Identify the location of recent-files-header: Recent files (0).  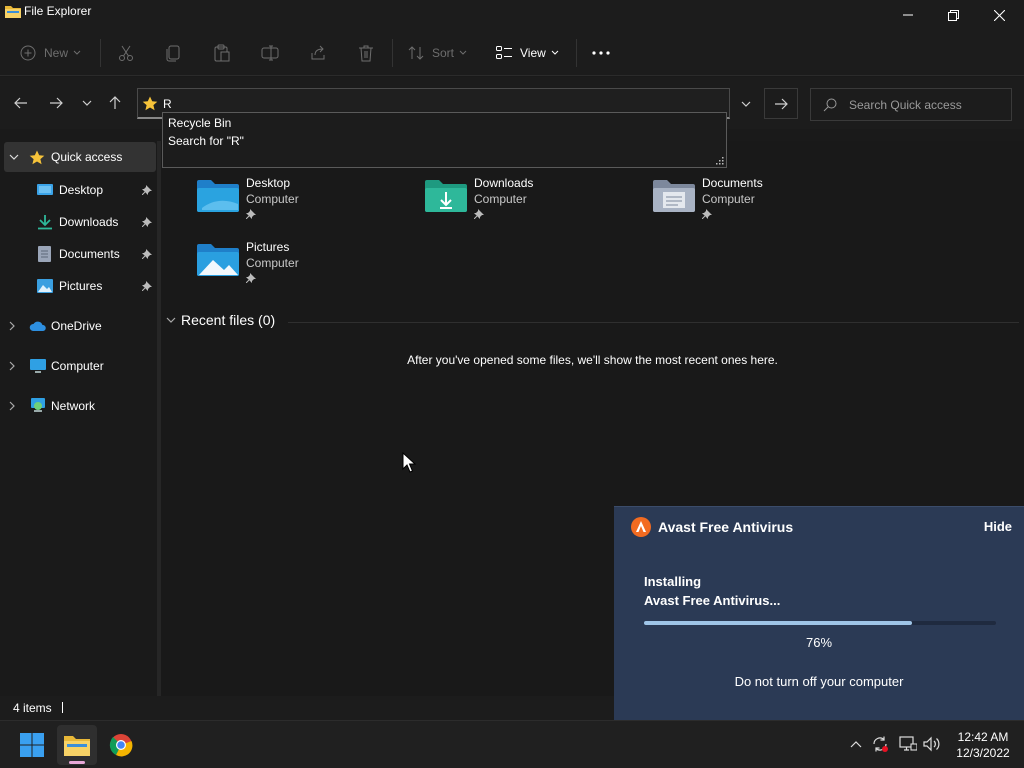
(220, 320).